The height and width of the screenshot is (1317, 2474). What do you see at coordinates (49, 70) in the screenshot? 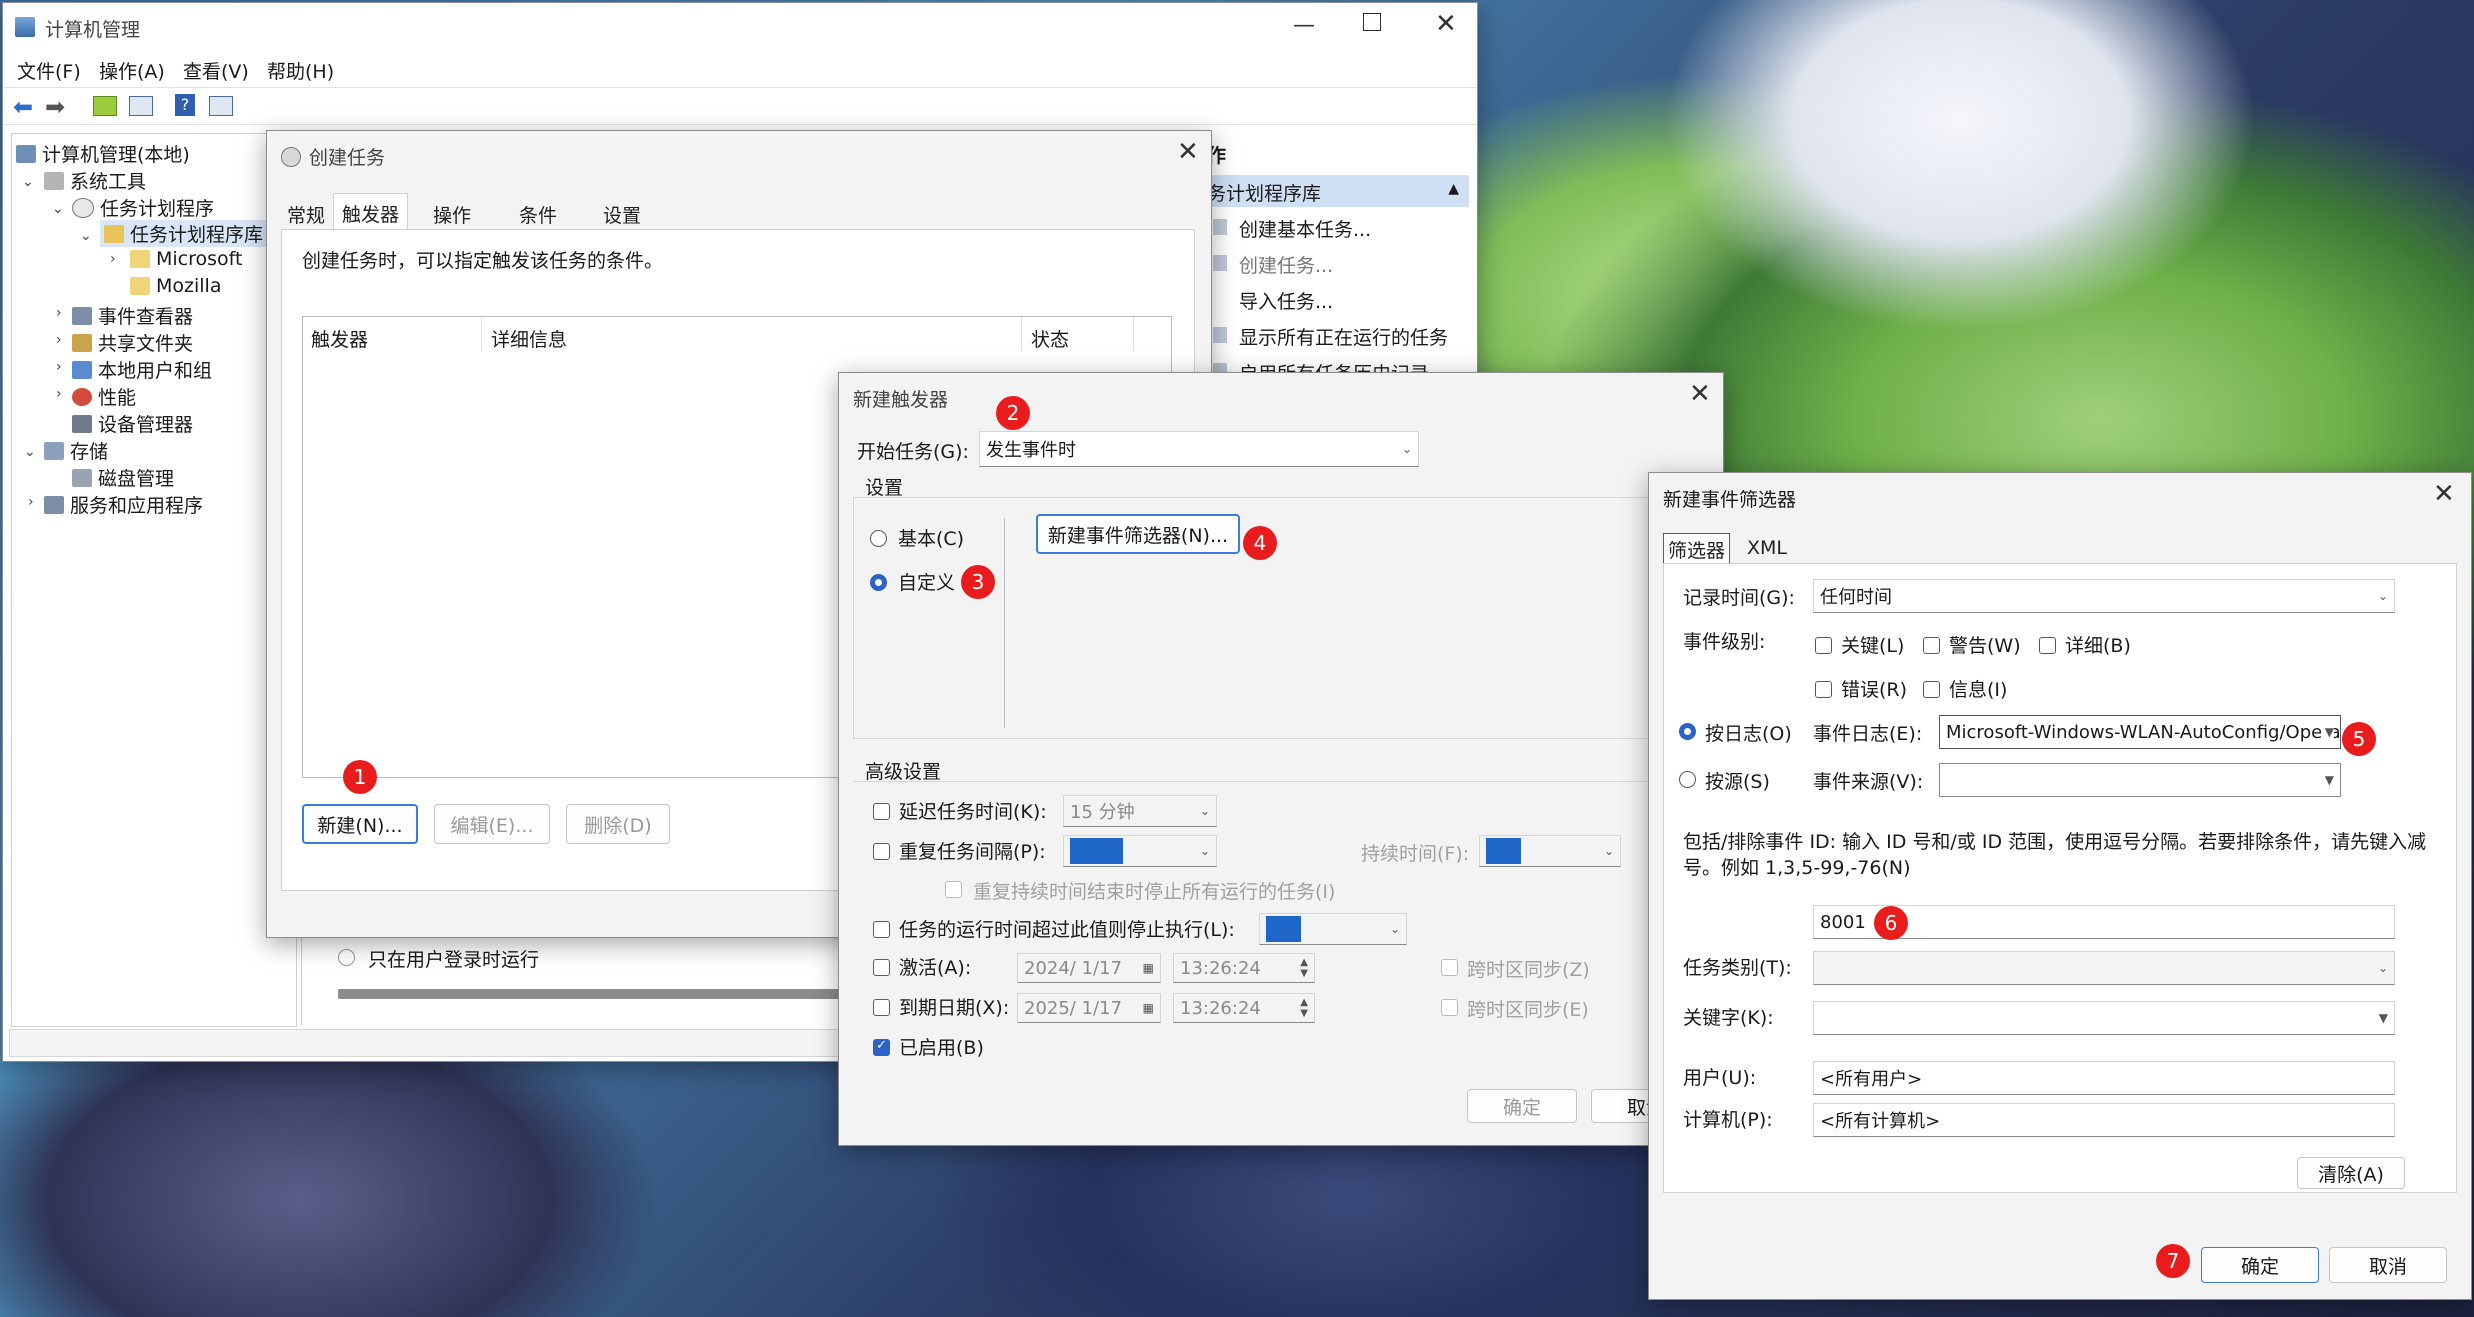
I see `menu-file: 文件(F)` at bounding box center [49, 70].